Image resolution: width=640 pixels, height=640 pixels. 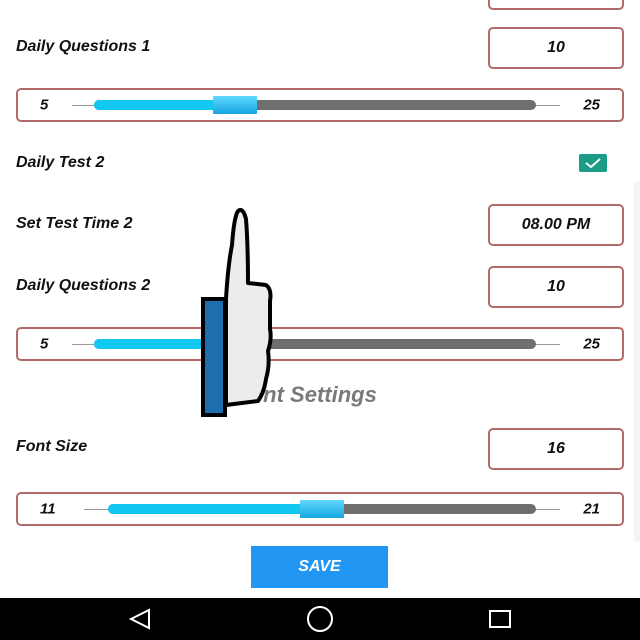 I want to click on checkmark-icon, so click(x=593, y=163).